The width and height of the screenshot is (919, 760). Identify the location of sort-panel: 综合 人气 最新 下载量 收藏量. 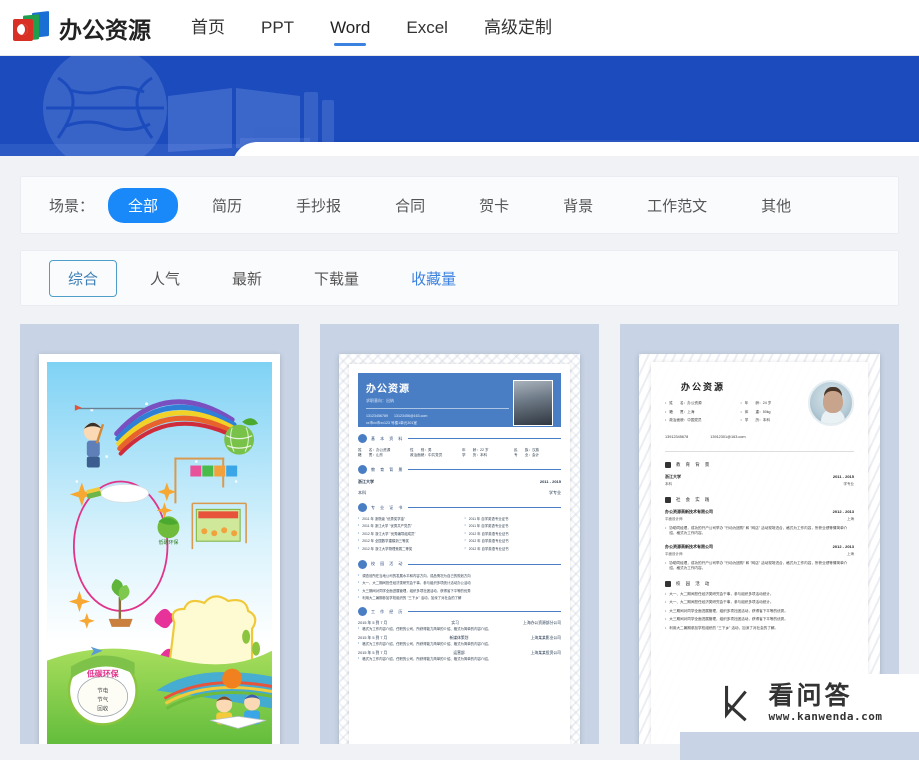
(459, 278).